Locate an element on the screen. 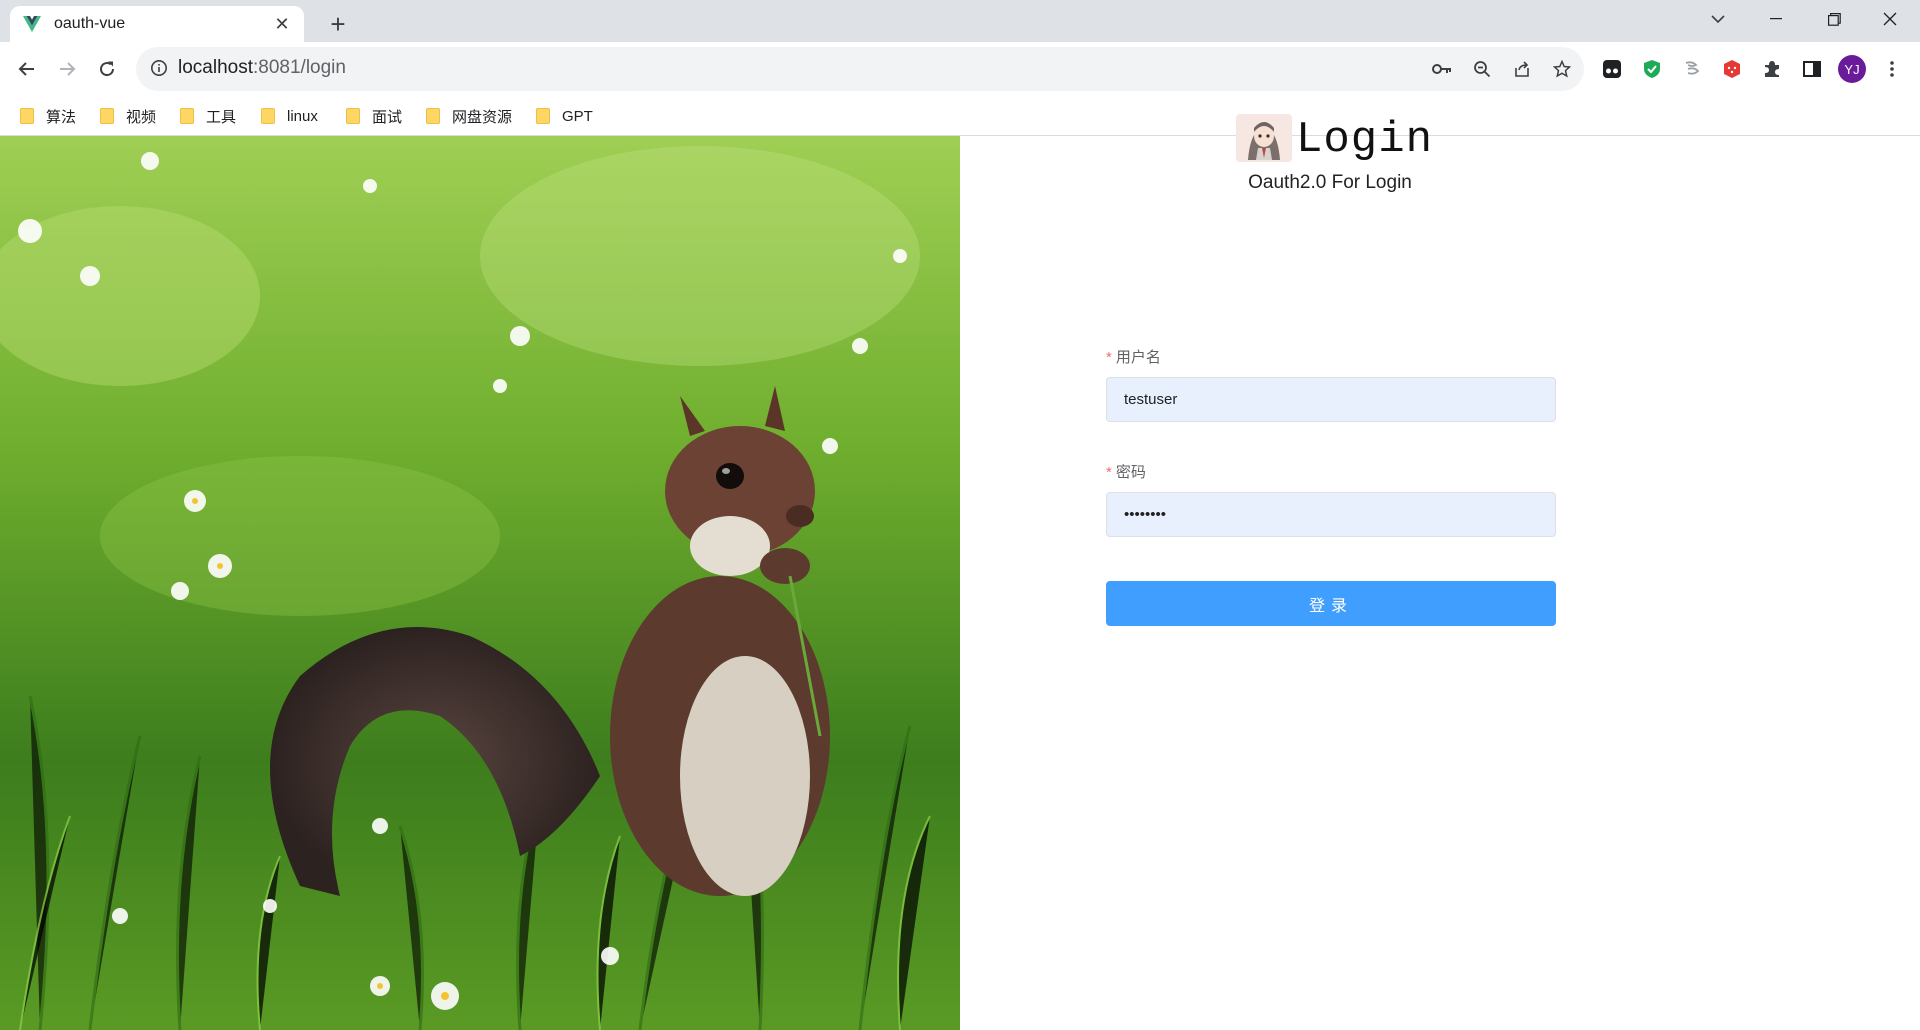  bookmark-folder: 面试 is located at coordinates (374, 116).